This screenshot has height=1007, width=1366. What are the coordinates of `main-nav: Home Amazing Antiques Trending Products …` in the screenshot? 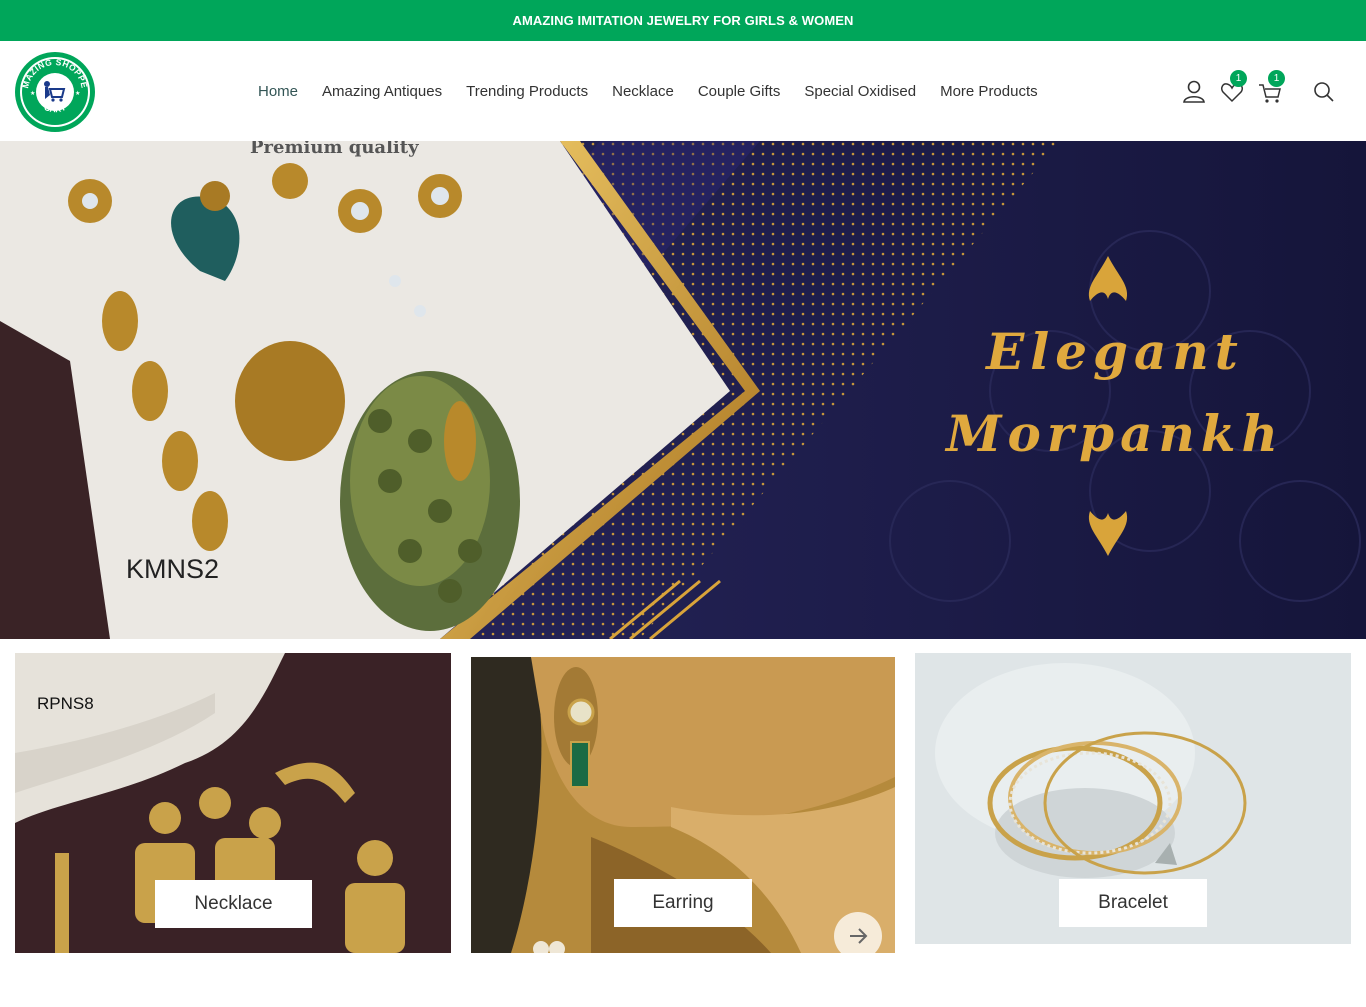 It's located at (648, 91).